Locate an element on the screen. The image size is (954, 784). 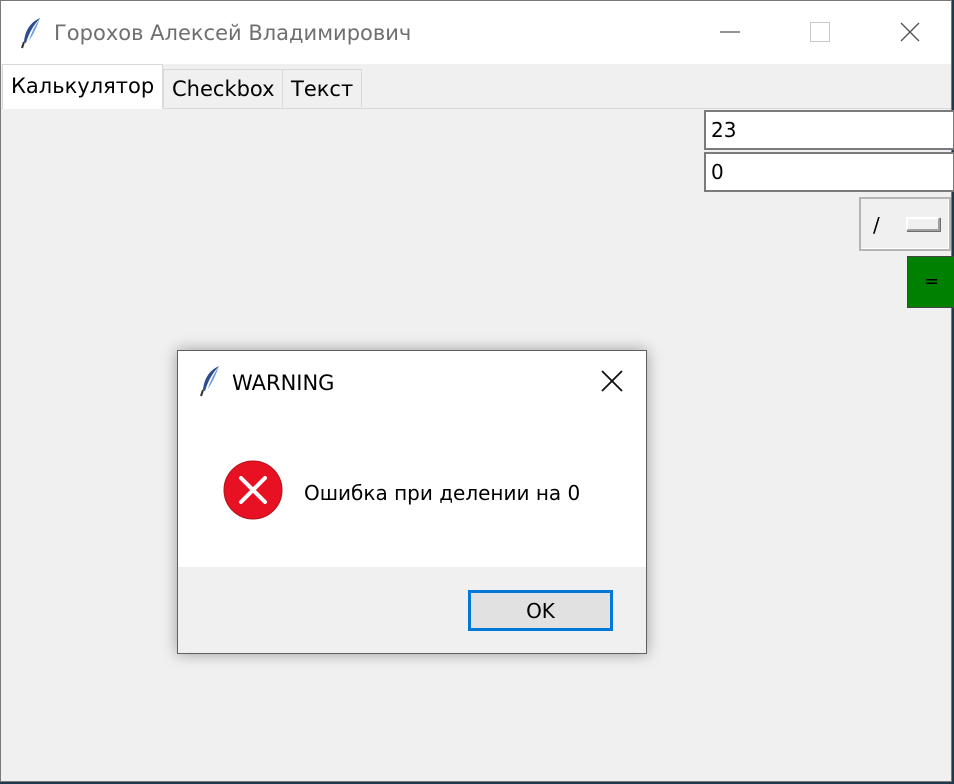
window-title: Горохов Алексей Владимирович is located at coordinates (233, 33).